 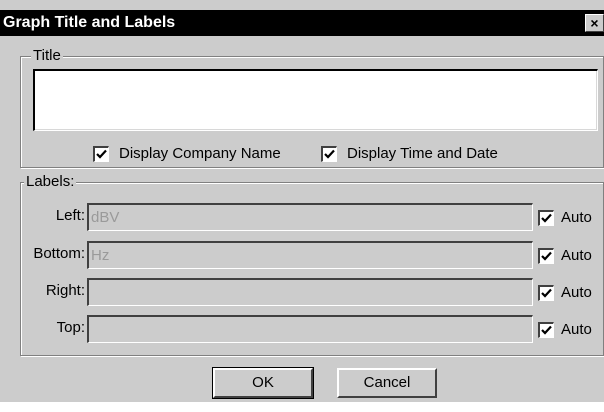 I want to click on top-auto-label: Auto, so click(x=576, y=329).